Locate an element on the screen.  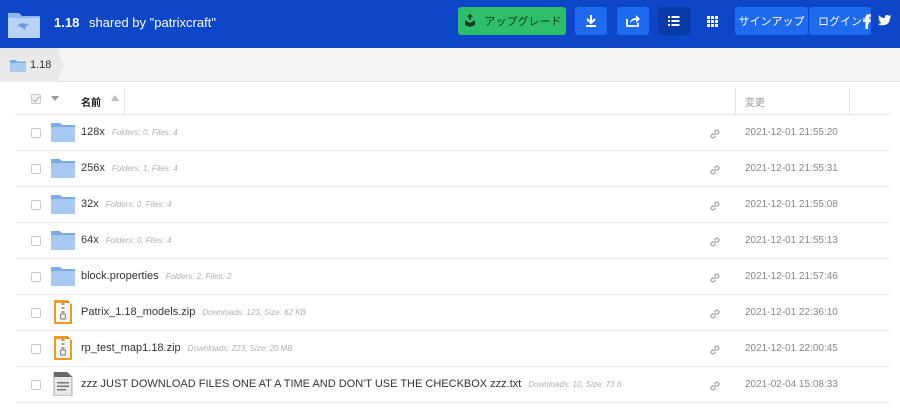
facebook-icon is located at coordinates (867, 21).